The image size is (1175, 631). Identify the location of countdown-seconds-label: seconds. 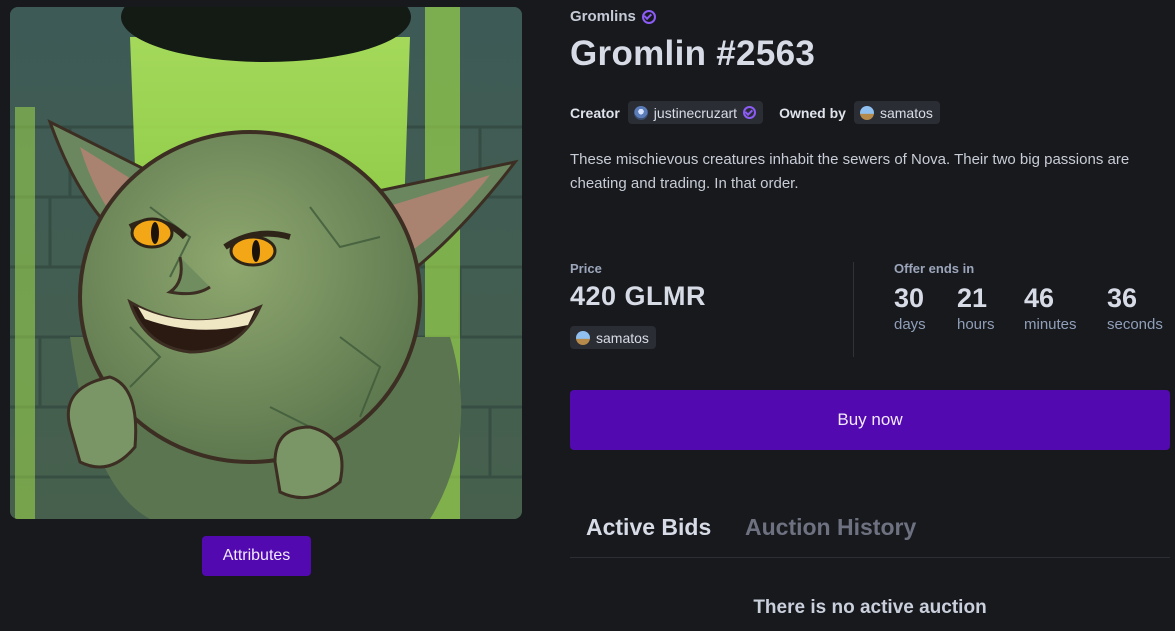
(1135, 324).